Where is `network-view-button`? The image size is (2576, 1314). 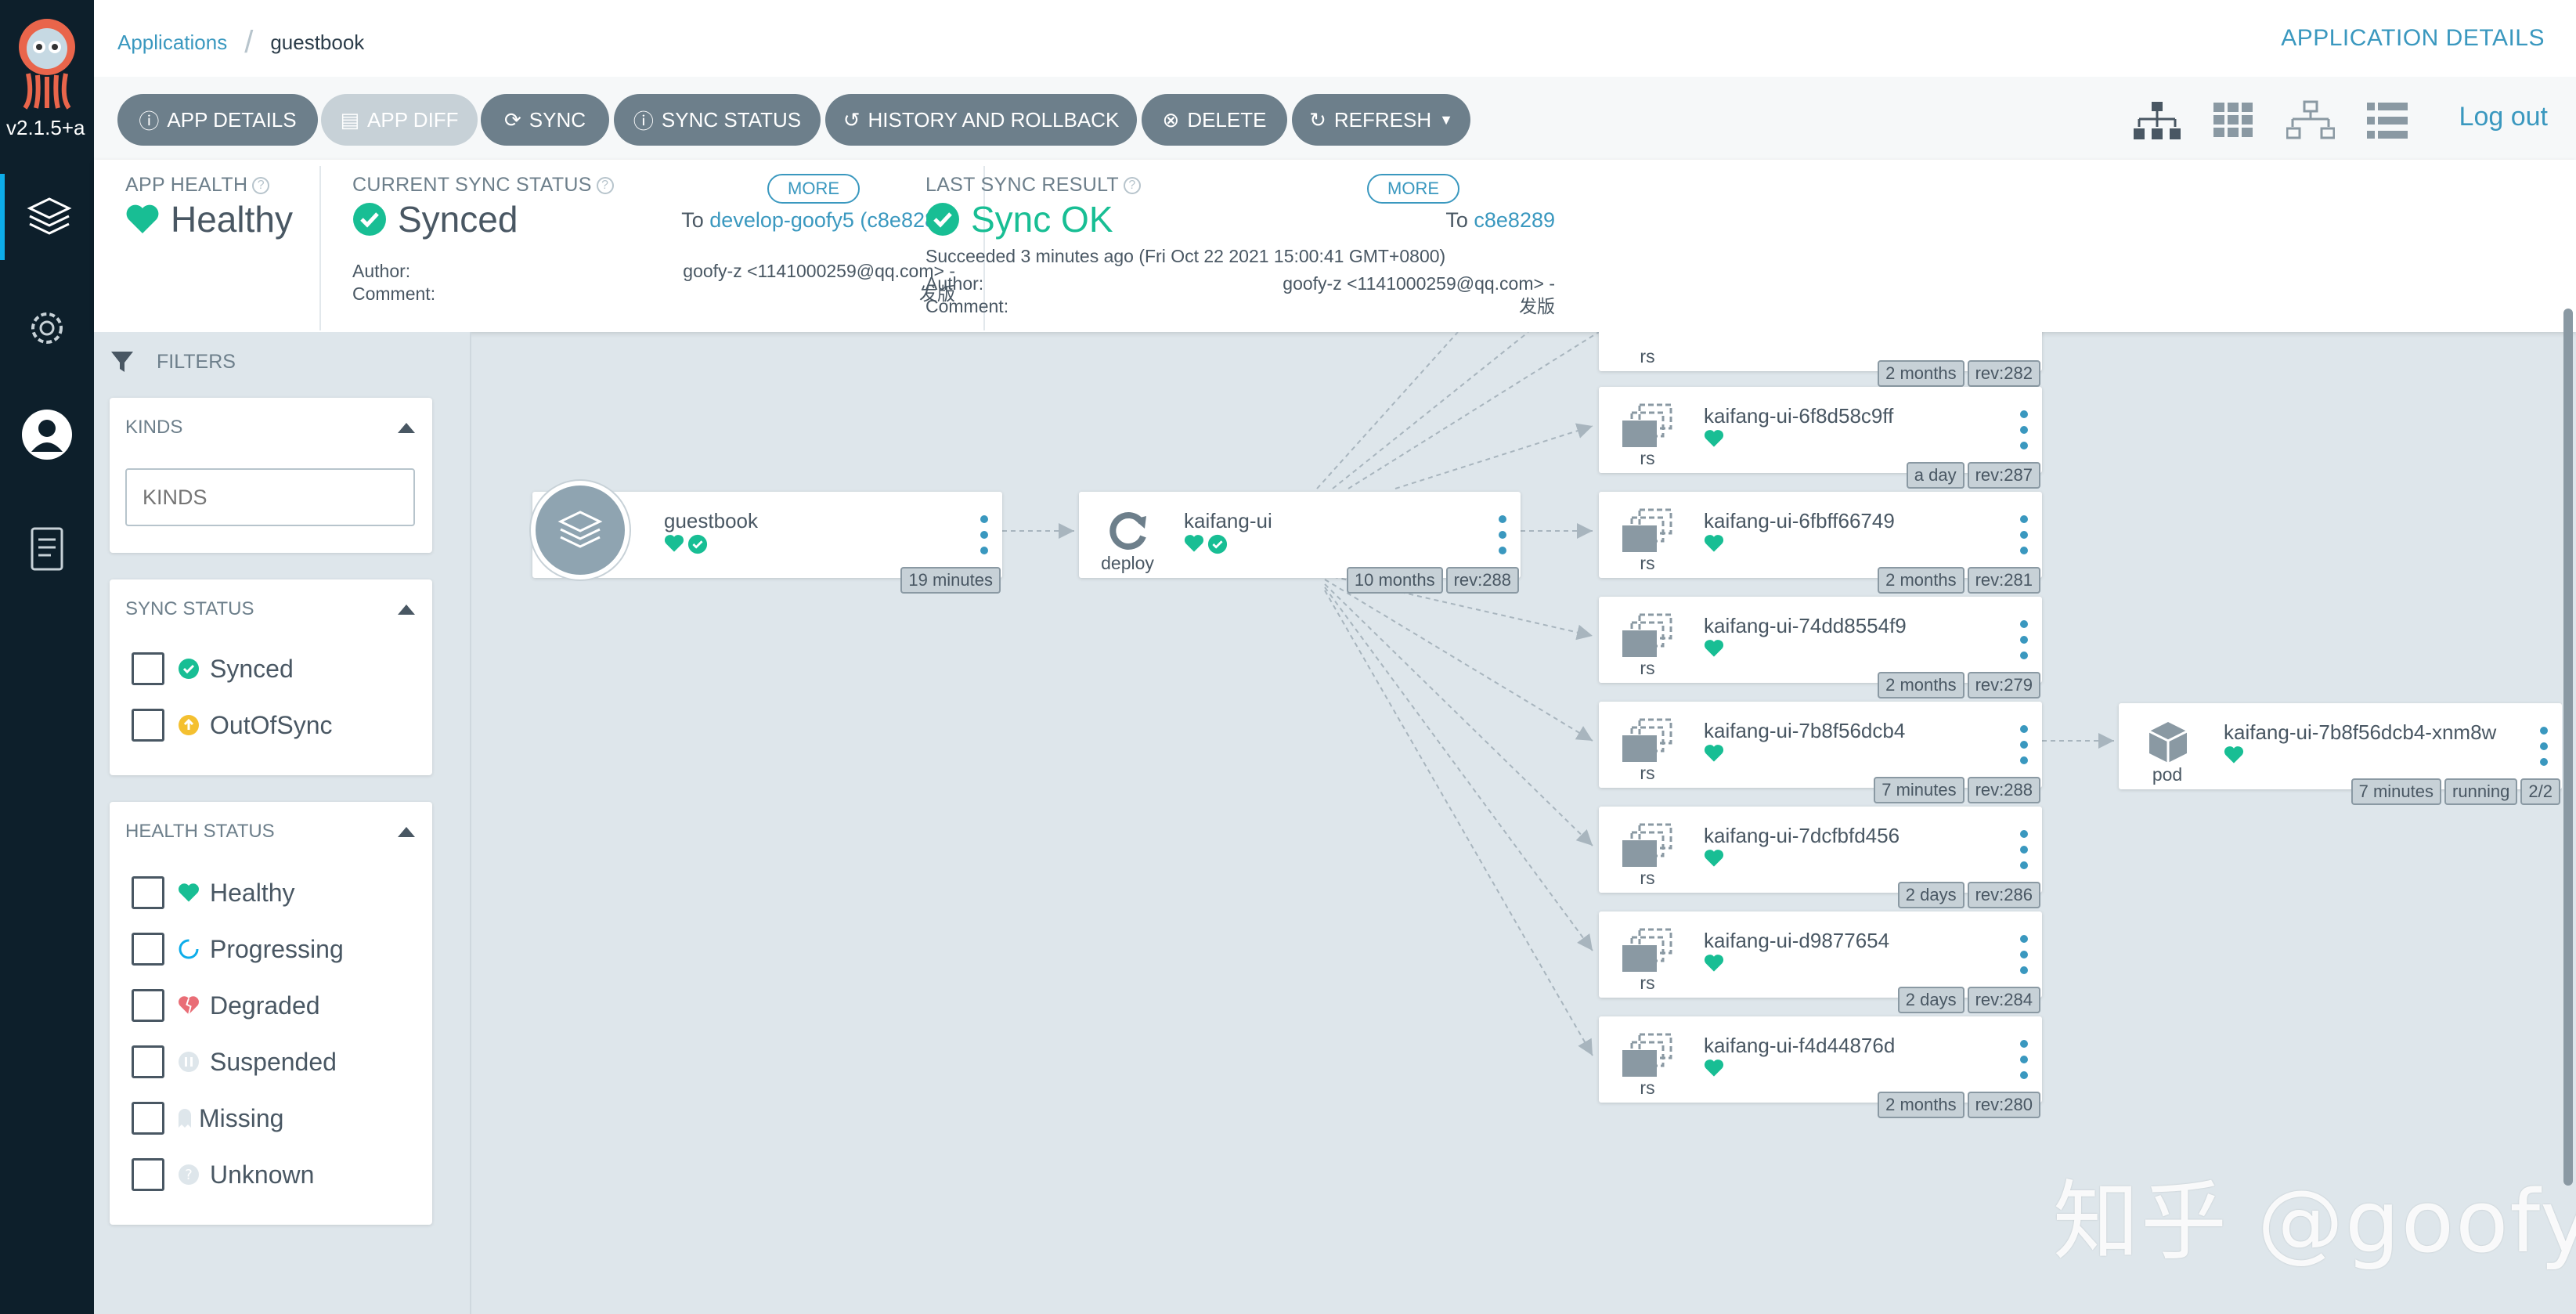 network-view-button is located at coordinates (2310, 120).